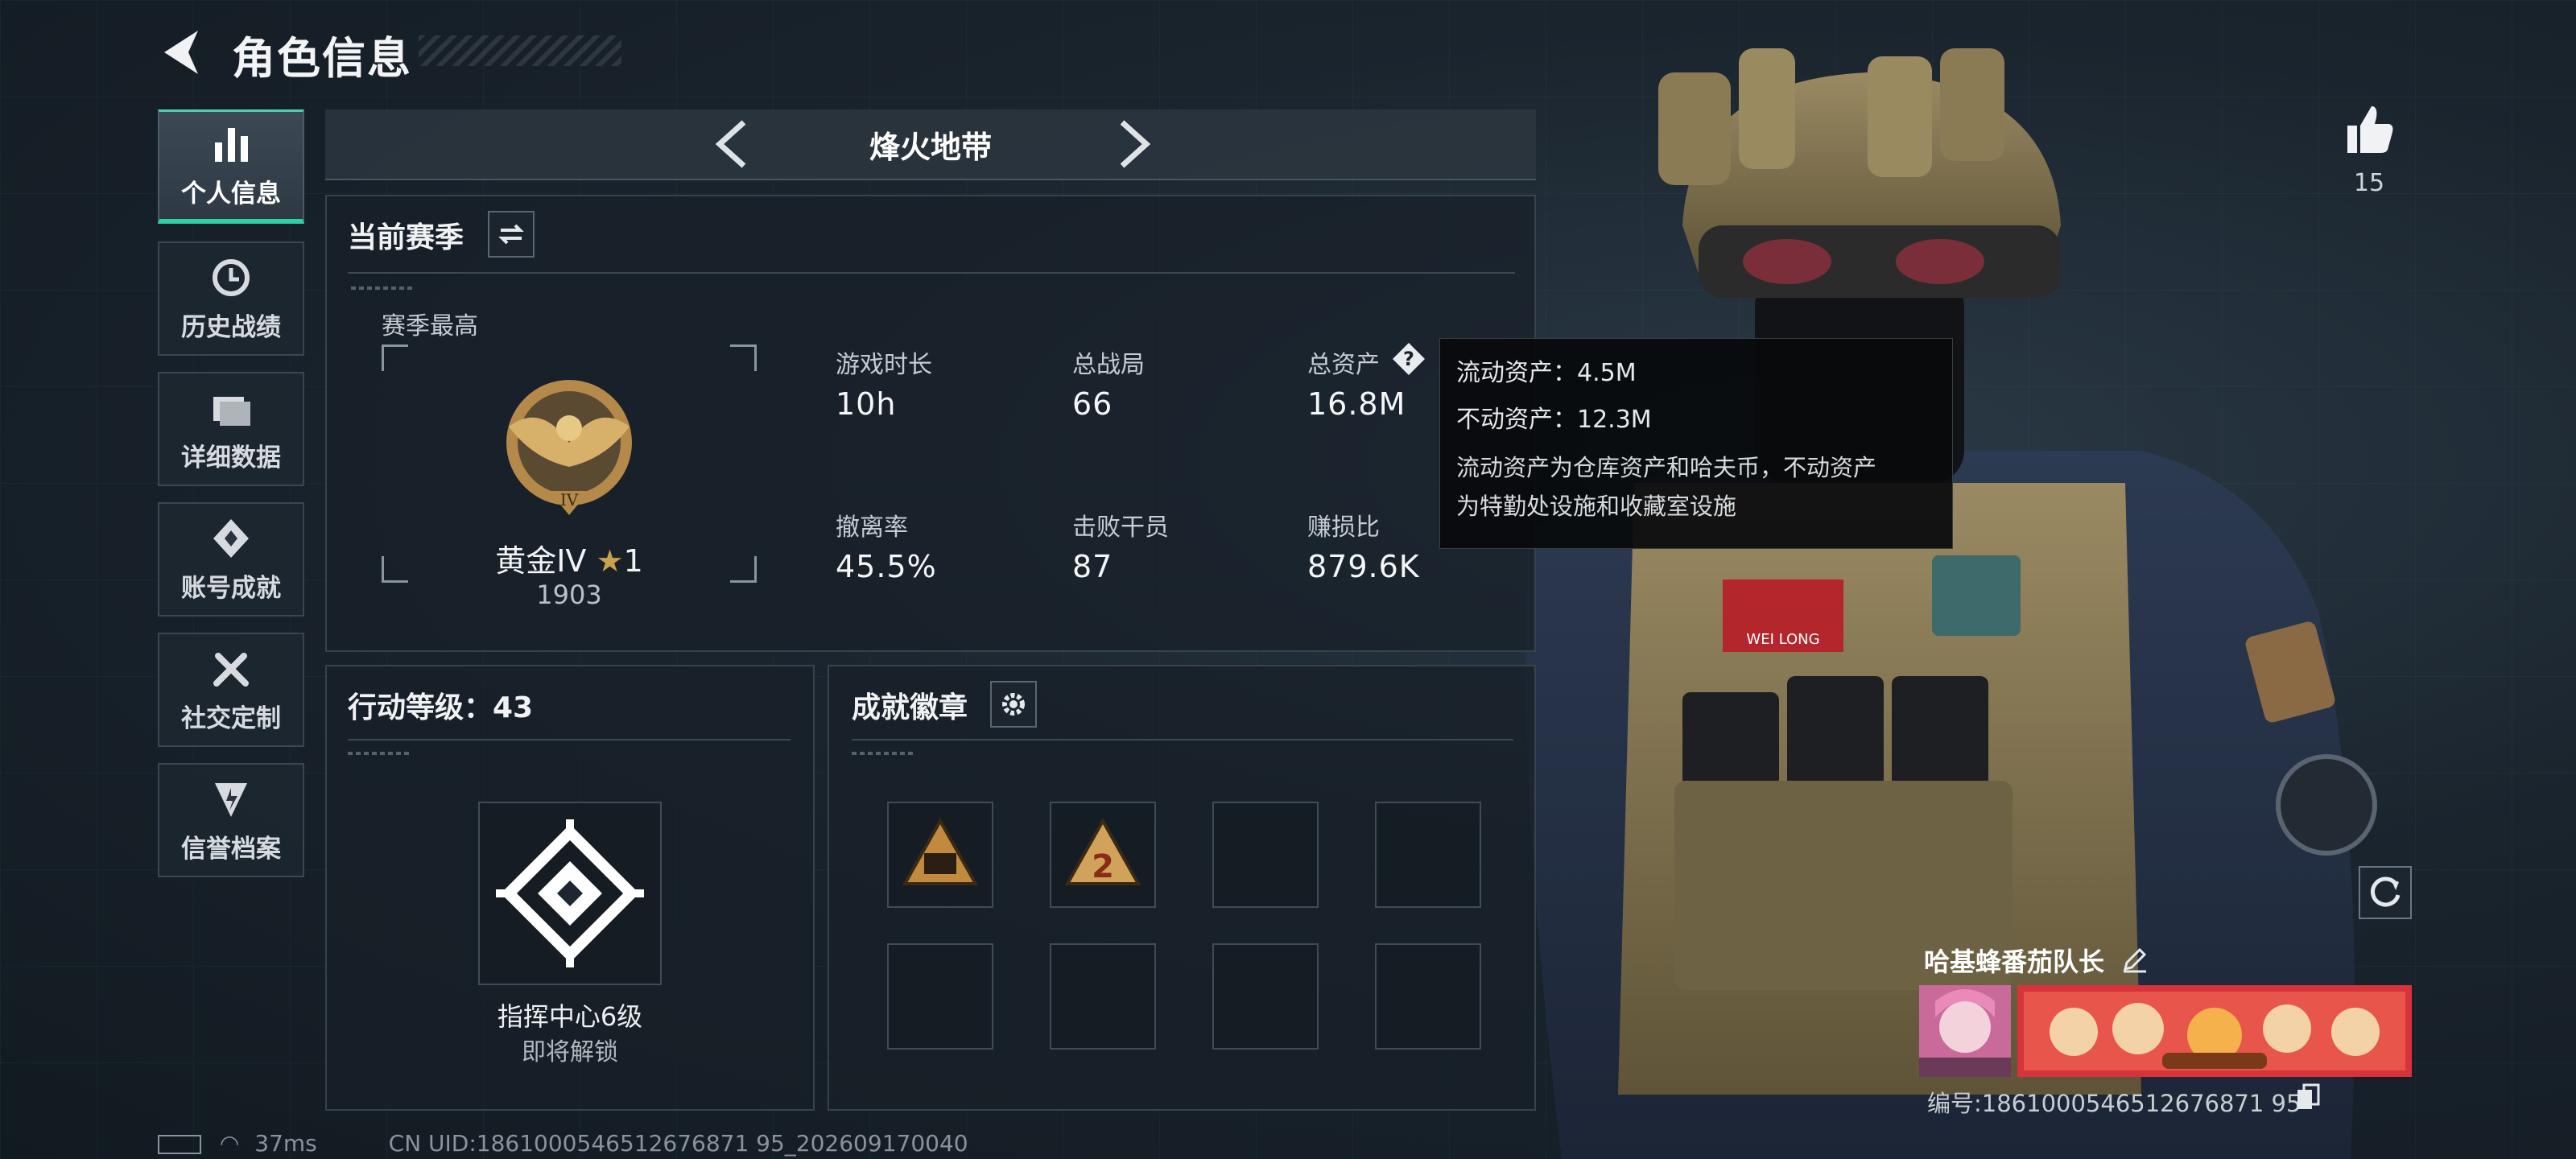 This screenshot has height=1159, width=2576. I want to click on folder-icon, so click(231, 411).